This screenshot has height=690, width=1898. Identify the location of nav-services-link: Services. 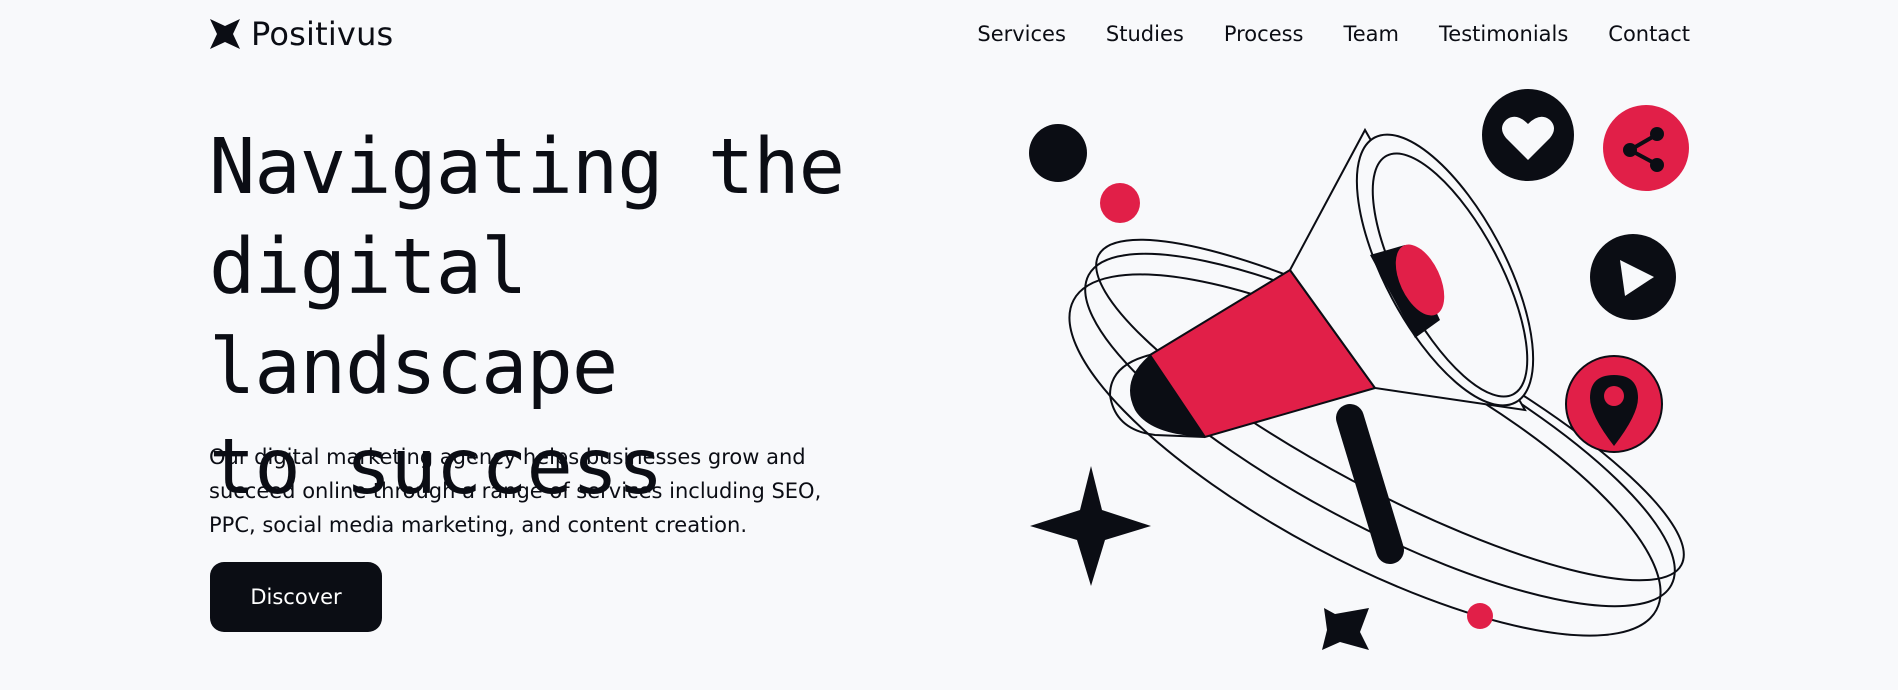
(1021, 34).